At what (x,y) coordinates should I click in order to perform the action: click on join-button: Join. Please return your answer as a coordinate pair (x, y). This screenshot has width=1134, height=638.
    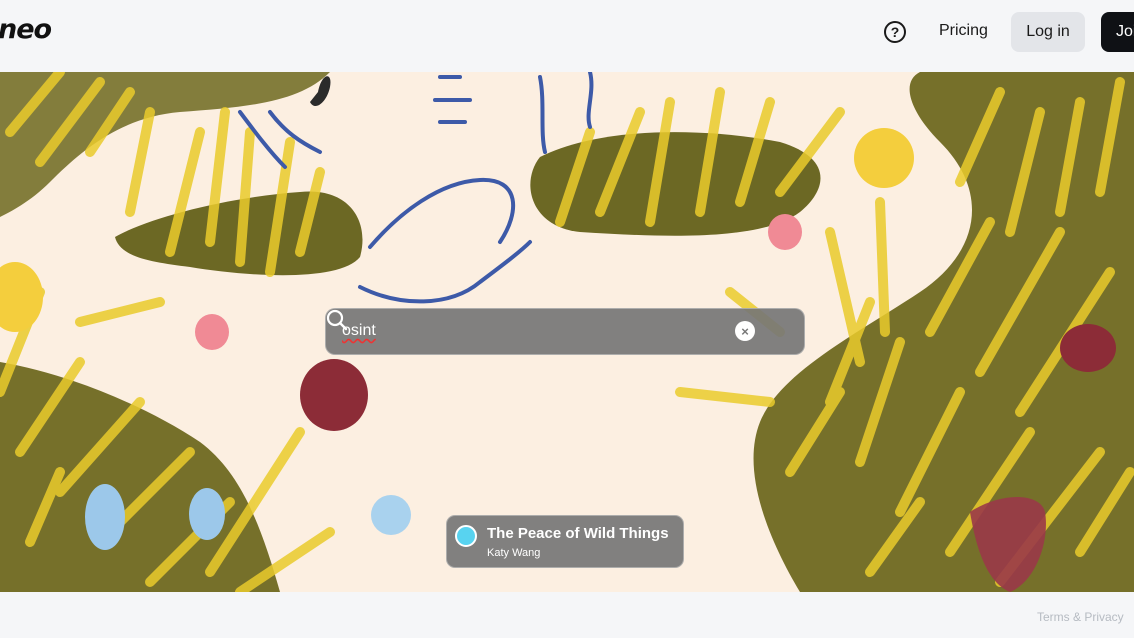
    Looking at the image, I should click on (1117, 32).